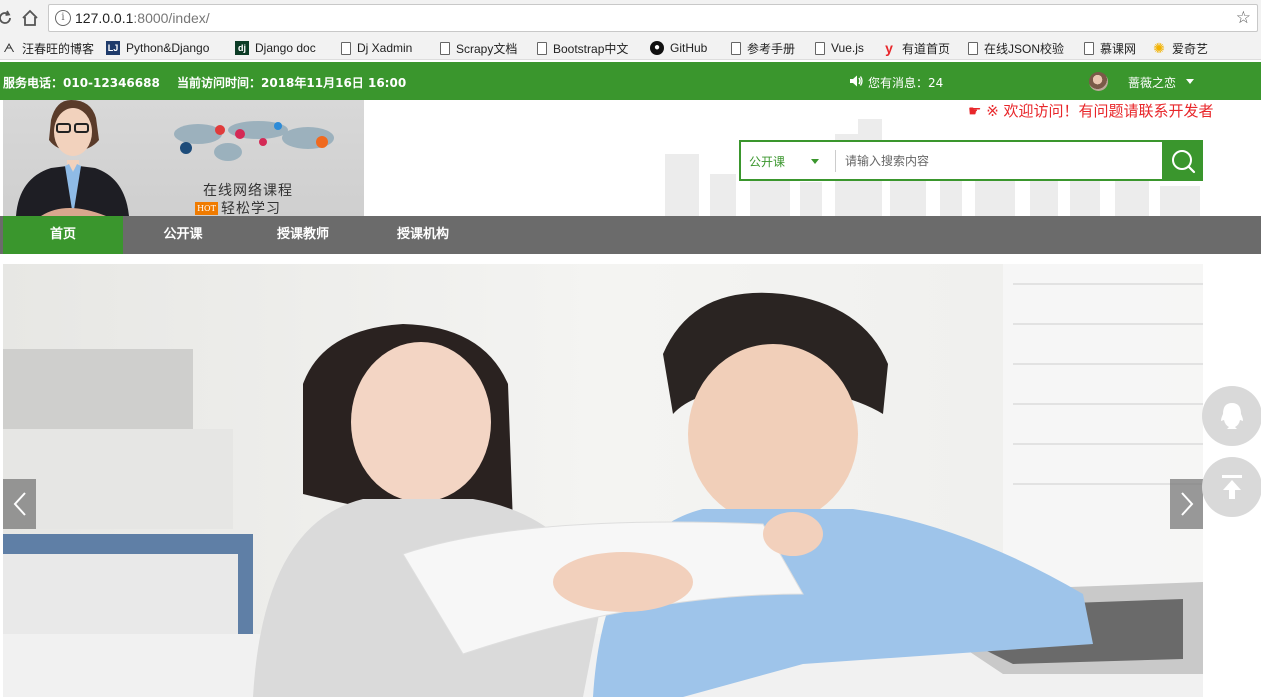 Image resolution: width=1261 pixels, height=697 pixels. Describe the element at coordinates (630, 235) in the screenshot. I see `main-nav: 首页 公开课 授课教师 授课机构` at that location.